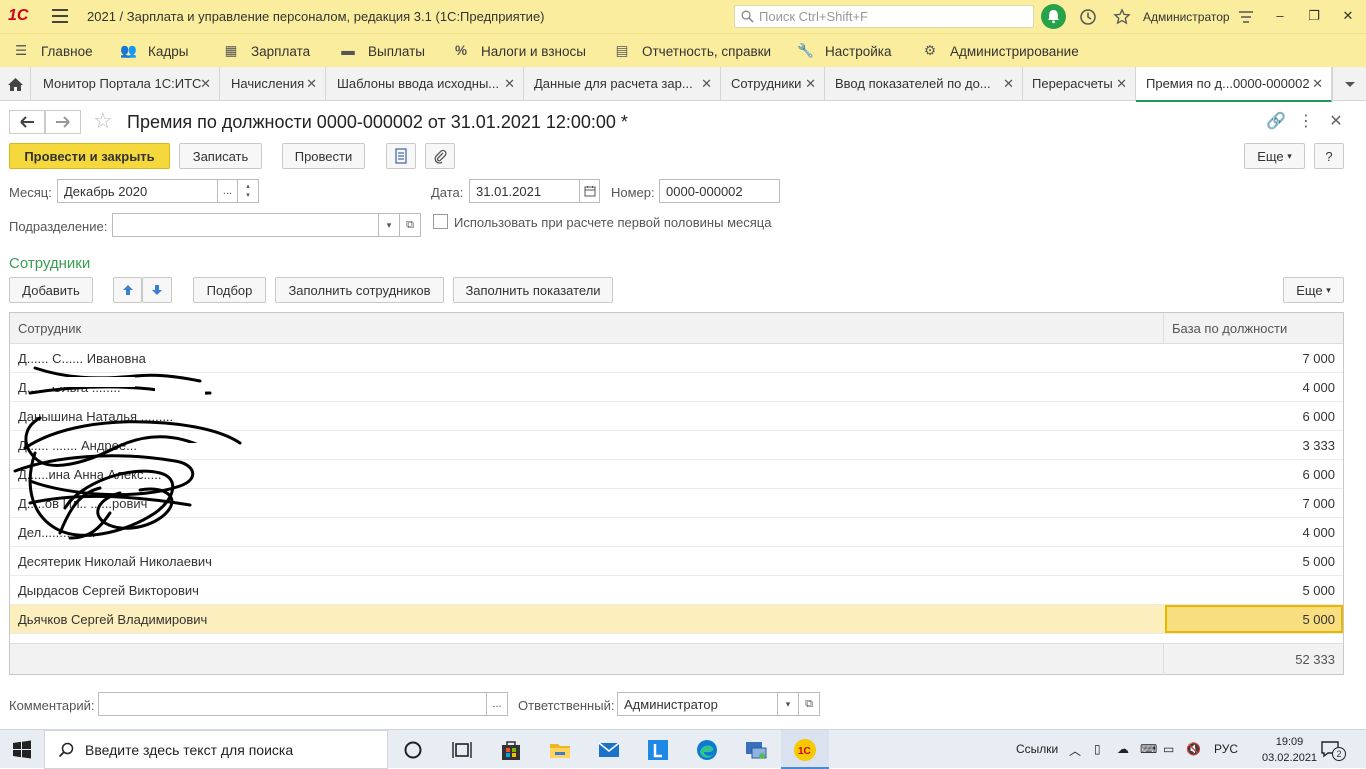 The height and width of the screenshot is (769, 1366). I want to click on menu-settings: 🔧 Настройка, so click(844, 51).